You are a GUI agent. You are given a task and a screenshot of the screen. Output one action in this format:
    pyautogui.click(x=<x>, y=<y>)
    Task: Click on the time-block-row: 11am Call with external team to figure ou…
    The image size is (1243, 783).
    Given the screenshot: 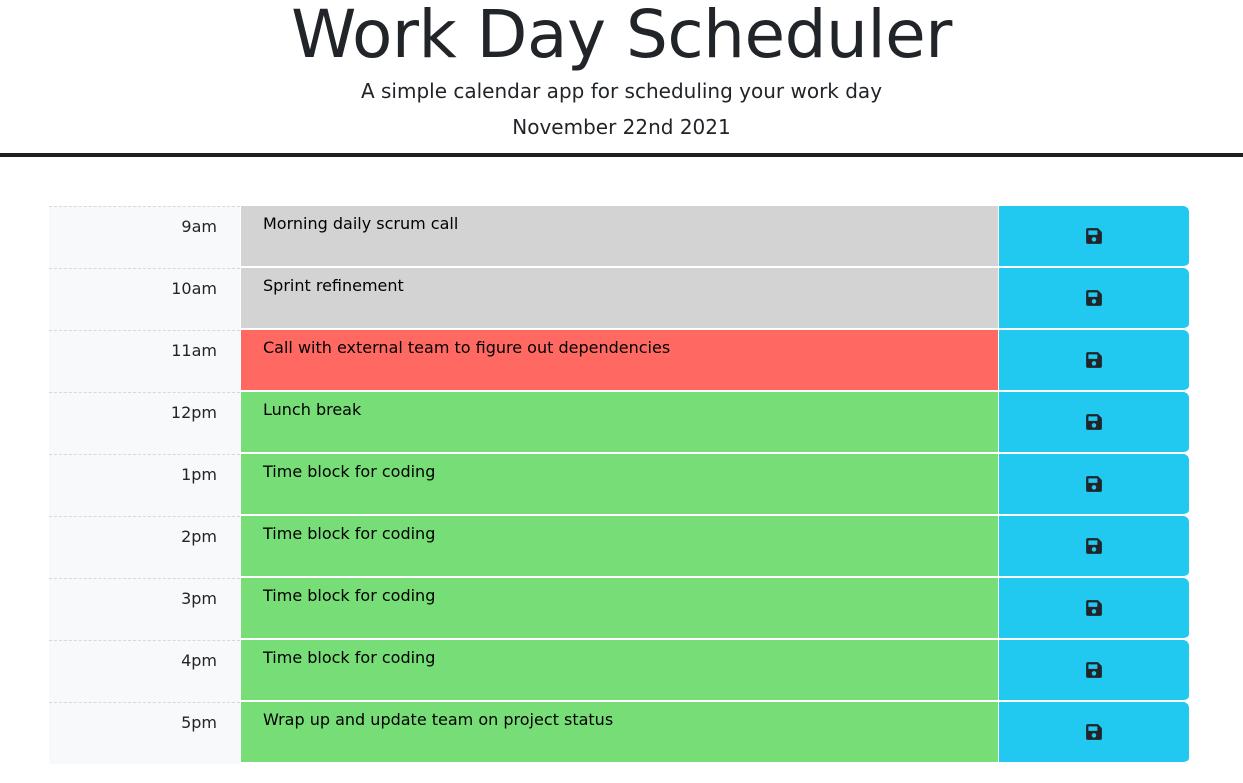 What is the action you would take?
    pyautogui.click(x=619, y=361)
    